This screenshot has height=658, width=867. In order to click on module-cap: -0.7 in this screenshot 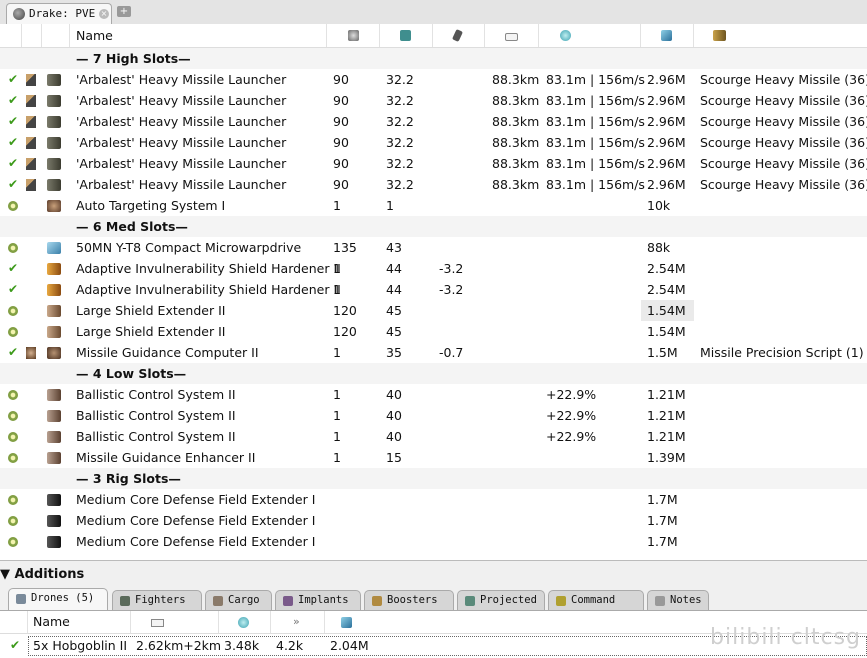, I will do `click(451, 352)`.